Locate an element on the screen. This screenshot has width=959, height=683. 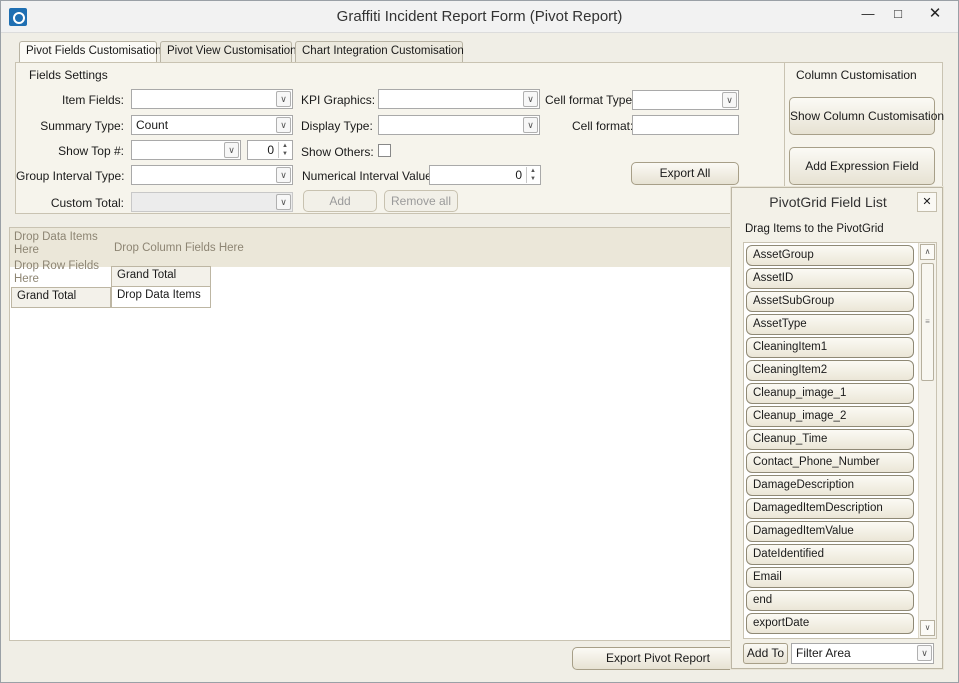
summary-type-value: Count is located at coordinates (152, 125).